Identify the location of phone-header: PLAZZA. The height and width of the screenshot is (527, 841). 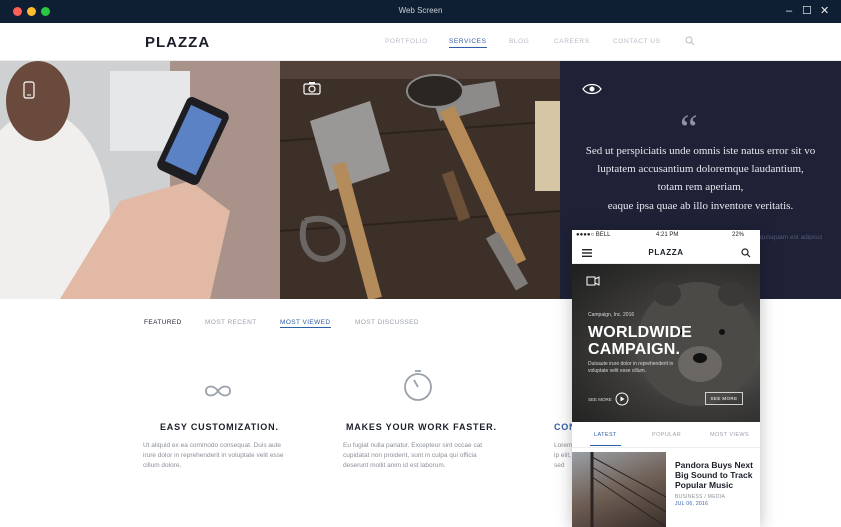
(666, 253).